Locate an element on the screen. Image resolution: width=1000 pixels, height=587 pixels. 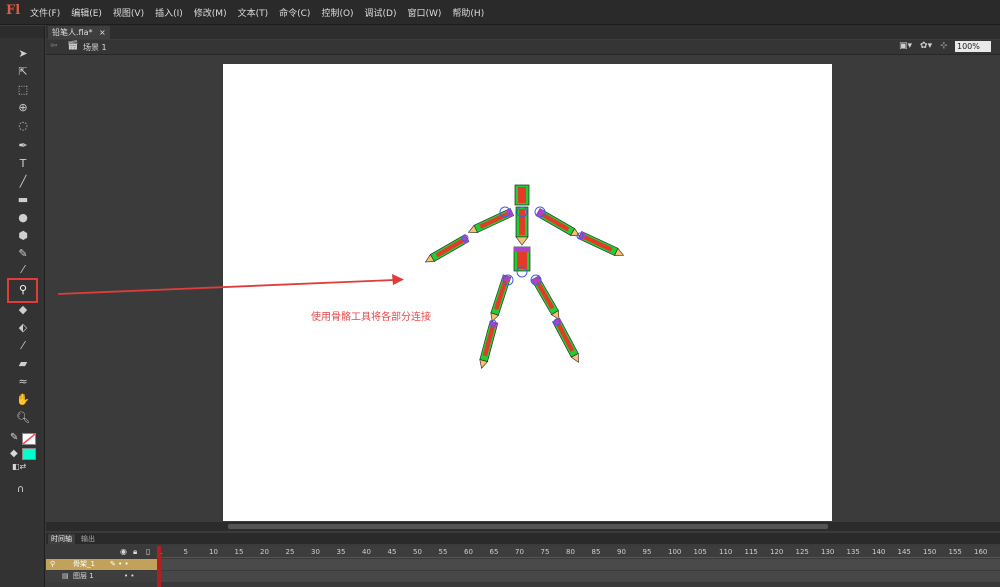
frame-tick: 90 is located at coordinates (621, 552).